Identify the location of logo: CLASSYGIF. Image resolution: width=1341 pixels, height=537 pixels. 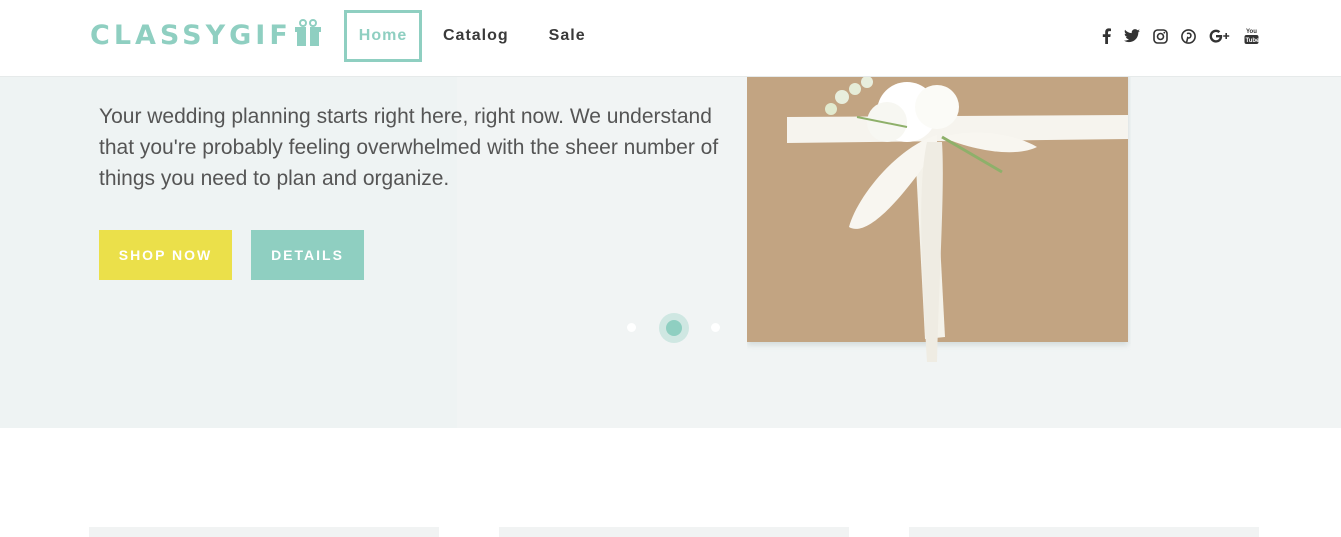
(206, 35).